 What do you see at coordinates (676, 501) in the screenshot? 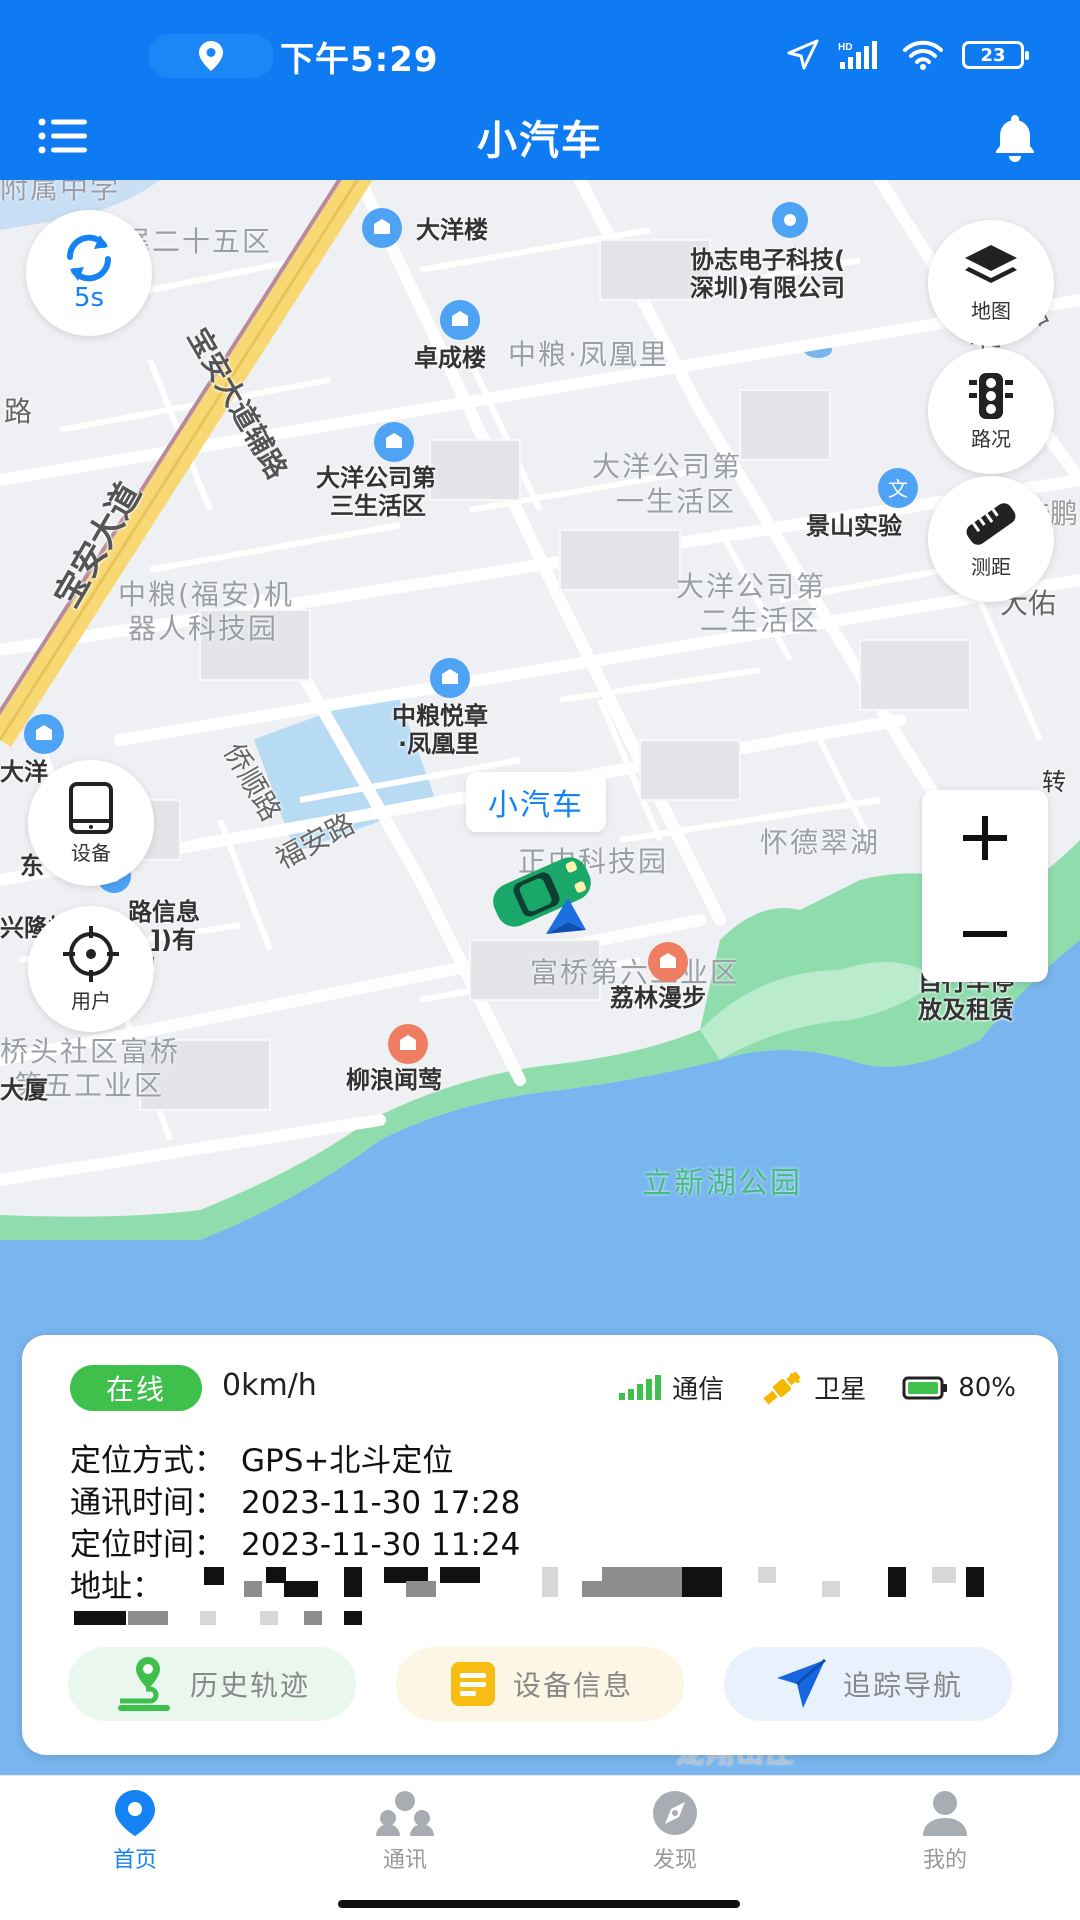
I see `area-label: 一生活区` at bounding box center [676, 501].